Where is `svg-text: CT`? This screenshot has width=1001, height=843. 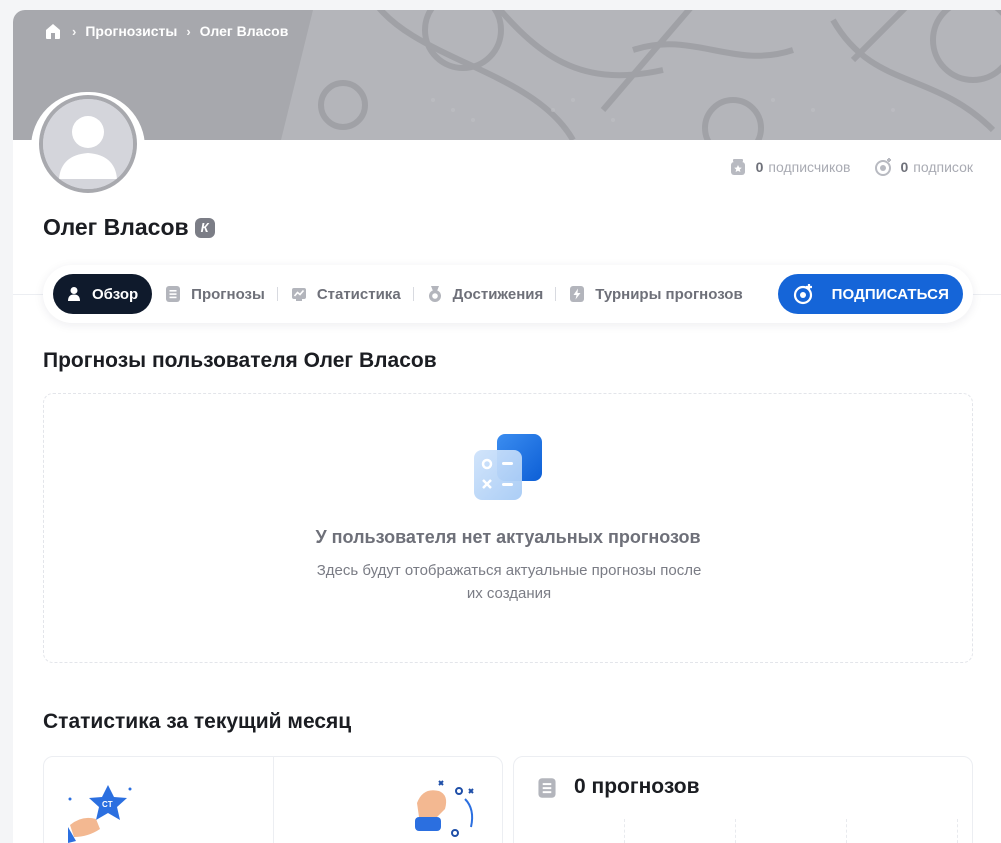
svg-text: CT is located at coordinates (107, 804).